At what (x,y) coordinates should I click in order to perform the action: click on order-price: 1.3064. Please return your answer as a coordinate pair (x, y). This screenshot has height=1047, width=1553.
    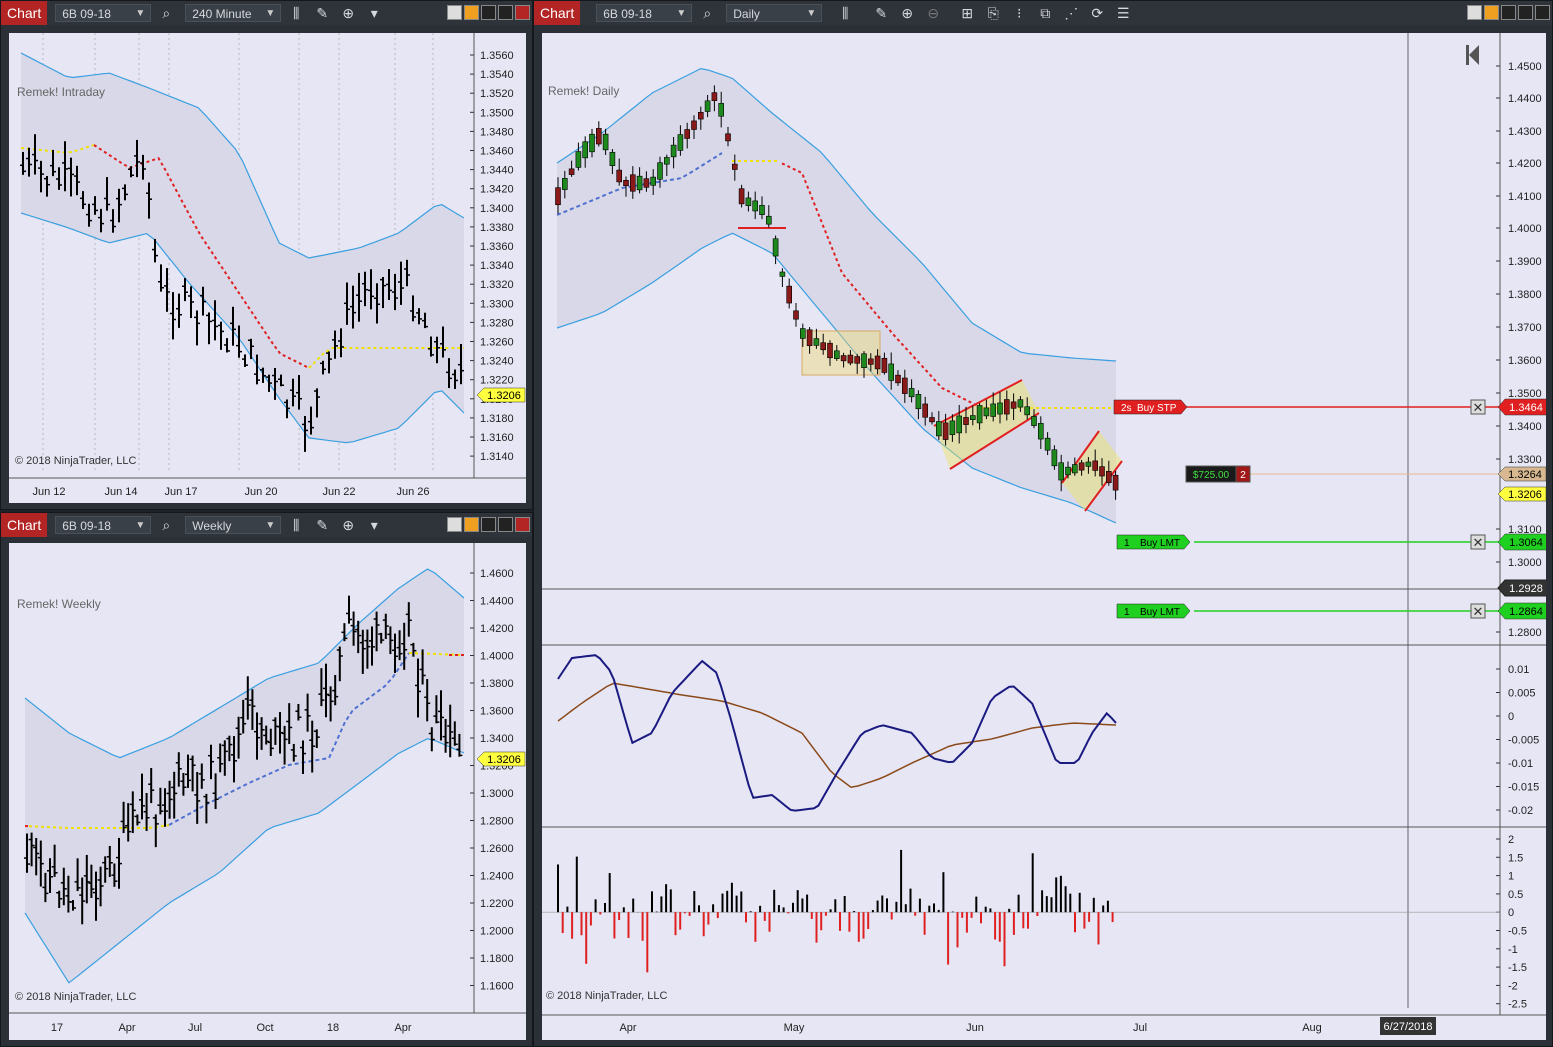
    Looking at the image, I should click on (1526, 543).